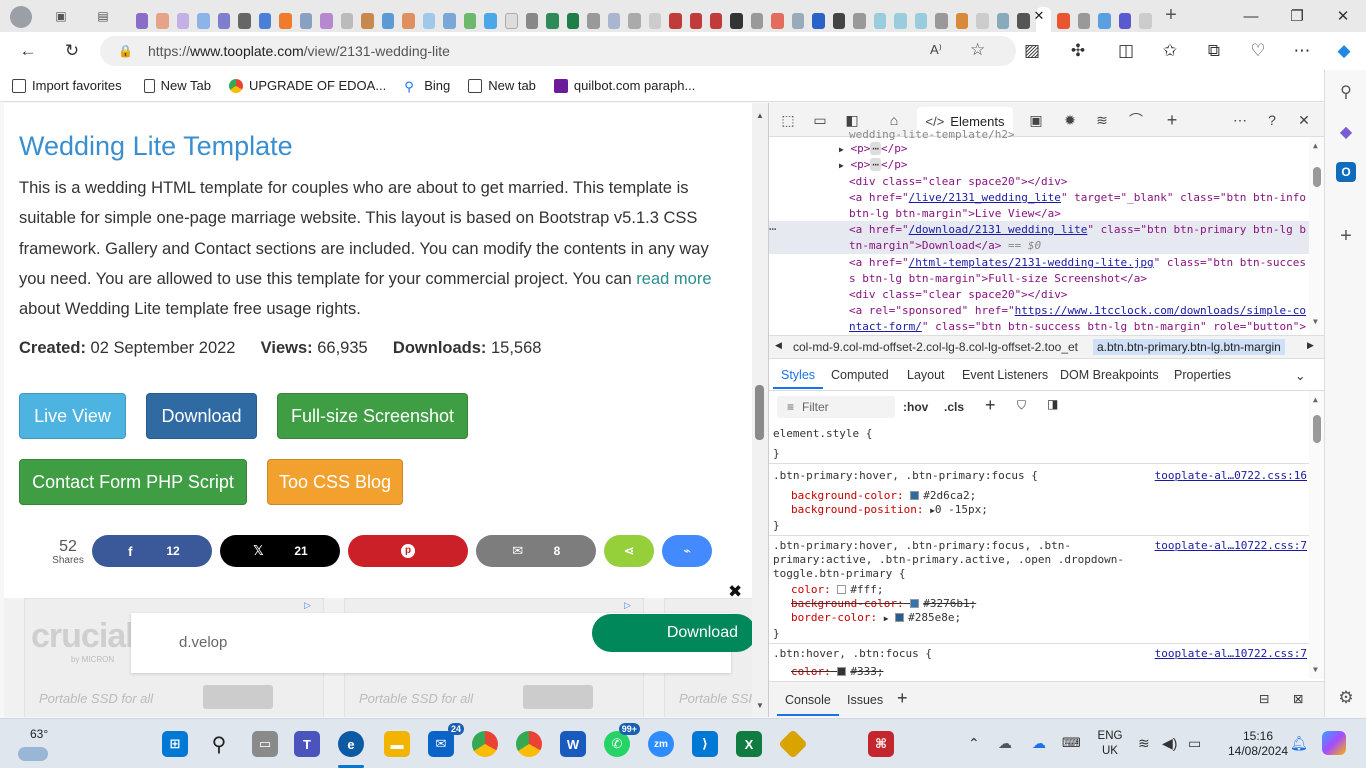 The image size is (1366, 768). What do you see at coordinates (1346, 172) in the screenshot?
I see `outlook-icon: O` at bounding box center [1346, 172].